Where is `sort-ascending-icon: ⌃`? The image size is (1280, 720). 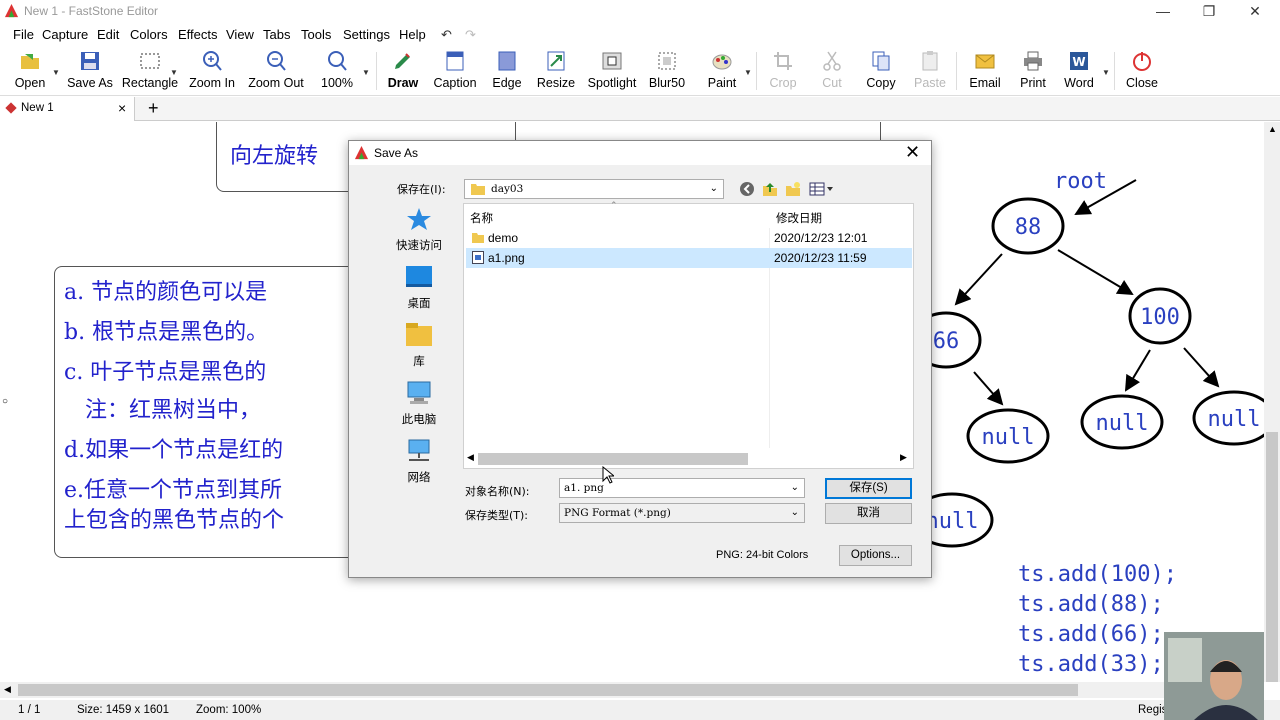
sort-ascending-icon: ⌃ is located at coordinates (614, 205).